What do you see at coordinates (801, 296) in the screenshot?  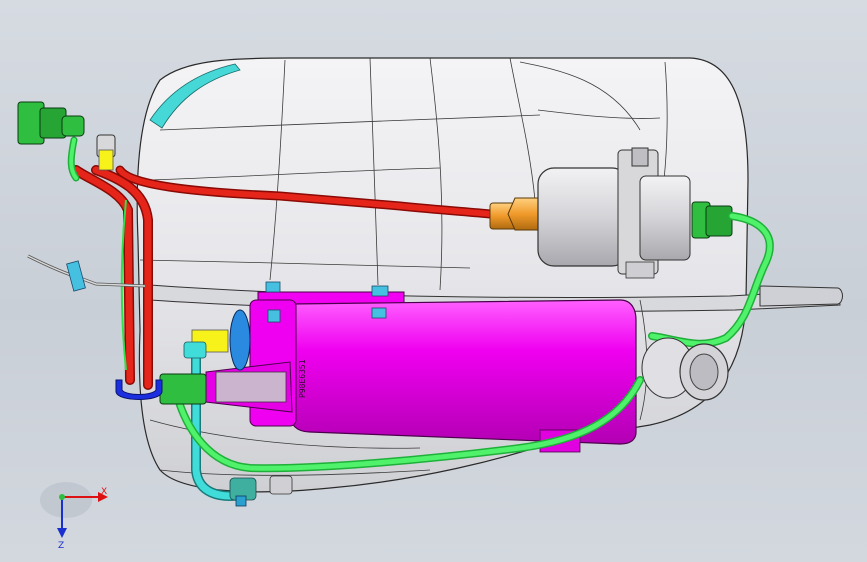 I see `tank-flange-tab` at bounding box center [801, 296].